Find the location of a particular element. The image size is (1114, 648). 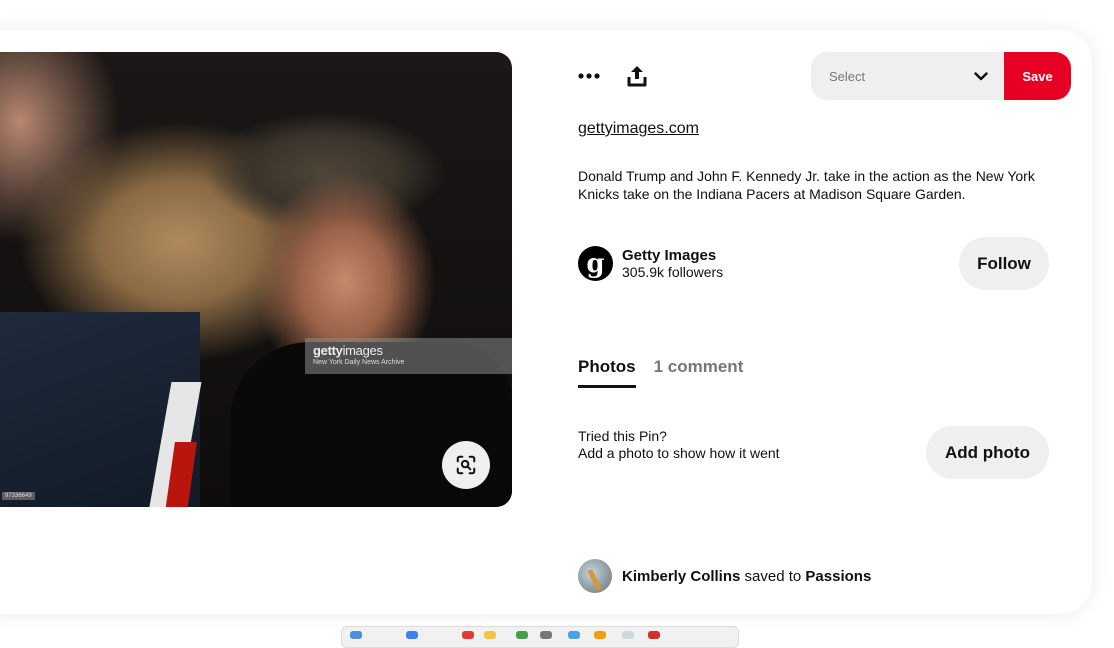

board-select: Select is located at coordinates (907, 76).